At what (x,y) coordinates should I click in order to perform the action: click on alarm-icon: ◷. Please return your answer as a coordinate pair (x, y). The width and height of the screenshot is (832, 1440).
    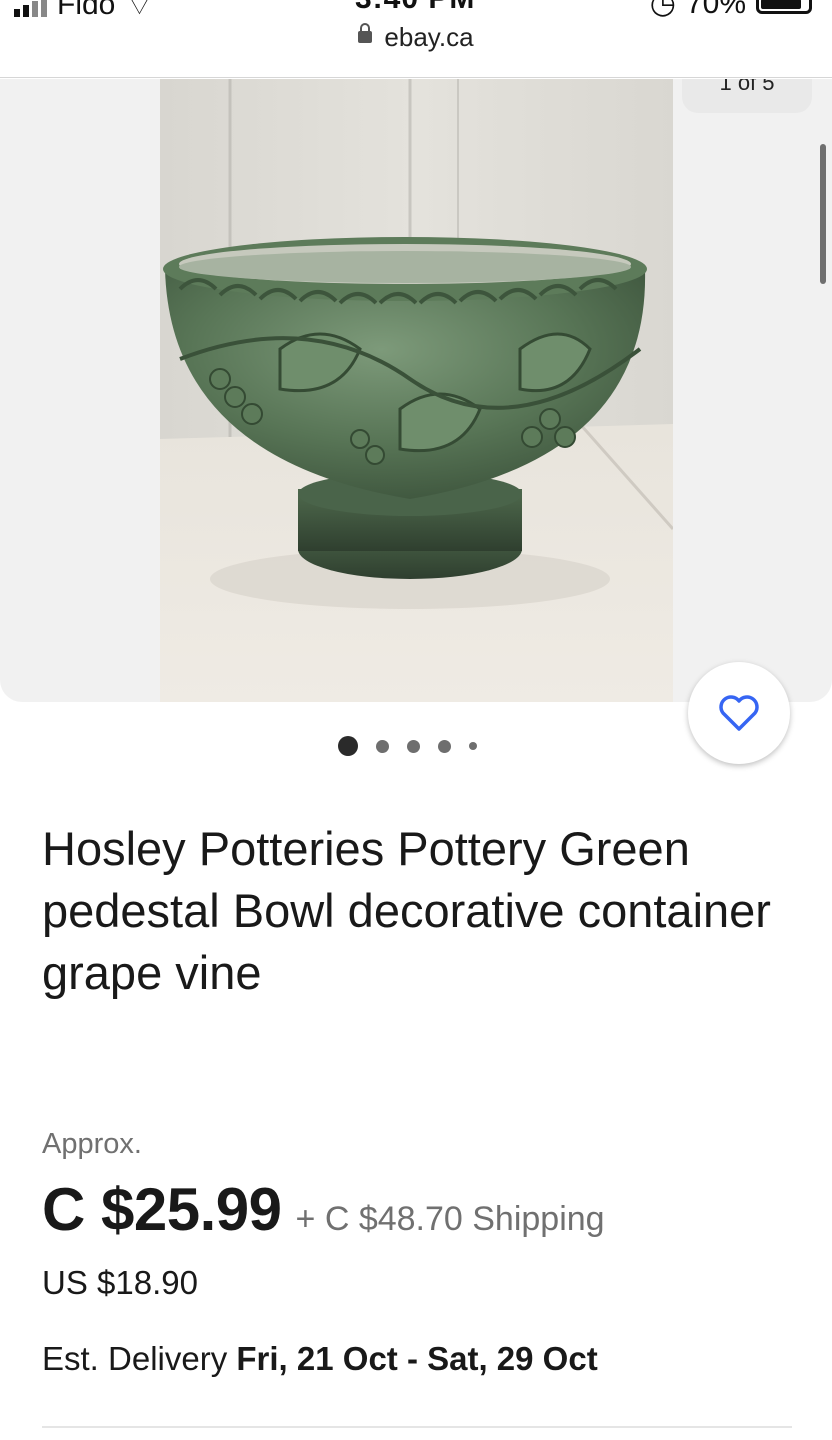
    Looking at the image, I should click on (662, 10).